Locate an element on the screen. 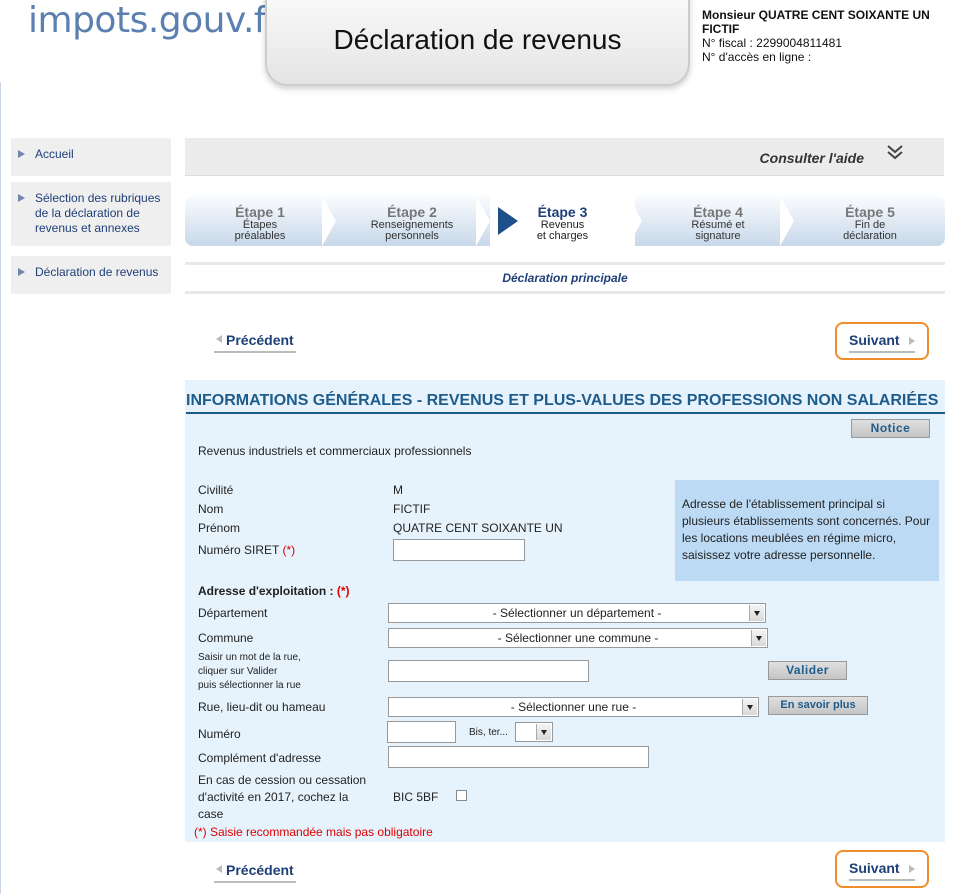 The width and height of the screenshot is (956, 894). address-heading: Adresse d'exploitation : is located at coordinates (266, 591).